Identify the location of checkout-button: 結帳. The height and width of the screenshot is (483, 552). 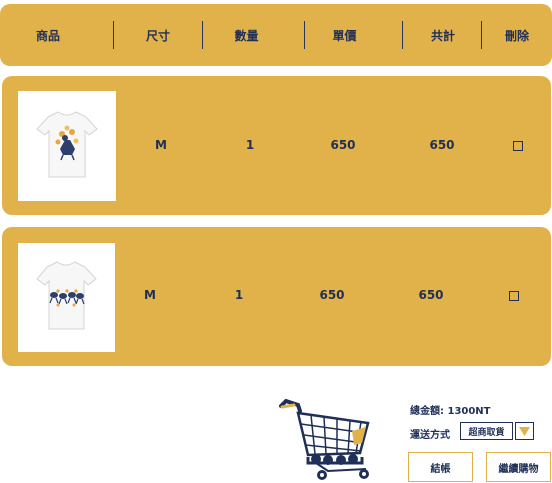
(440, 467).